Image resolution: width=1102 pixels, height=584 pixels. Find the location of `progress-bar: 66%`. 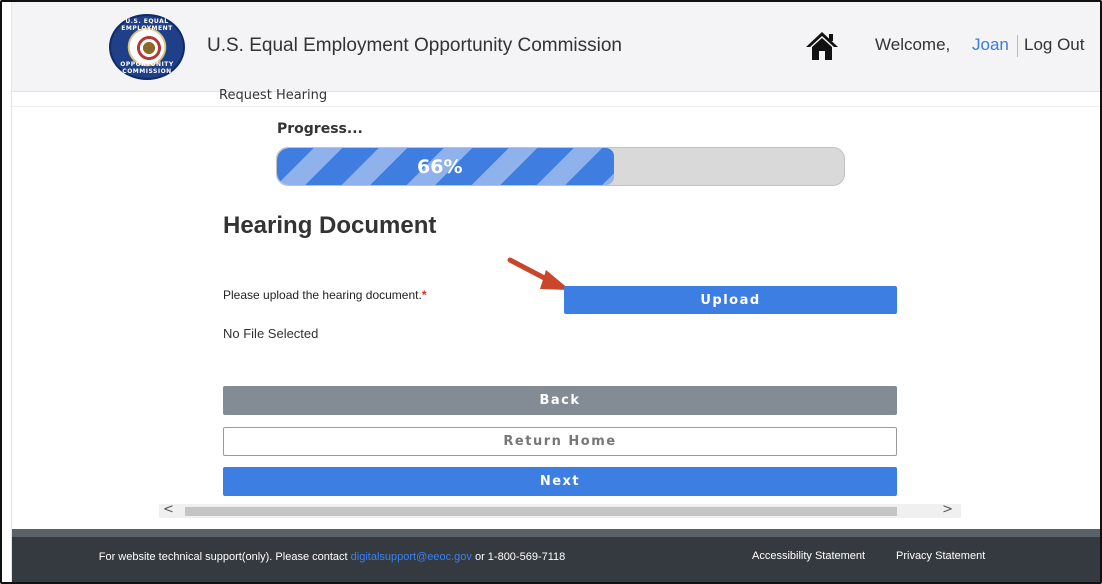

progress-bar: 66% is located at coordinates (560, 166).